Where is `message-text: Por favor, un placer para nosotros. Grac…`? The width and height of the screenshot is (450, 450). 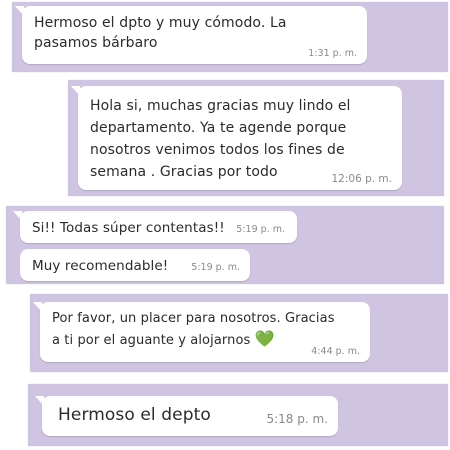
message-text: Por favor, un placer para nosotros. Grac… is located at coordinates (193, 329).